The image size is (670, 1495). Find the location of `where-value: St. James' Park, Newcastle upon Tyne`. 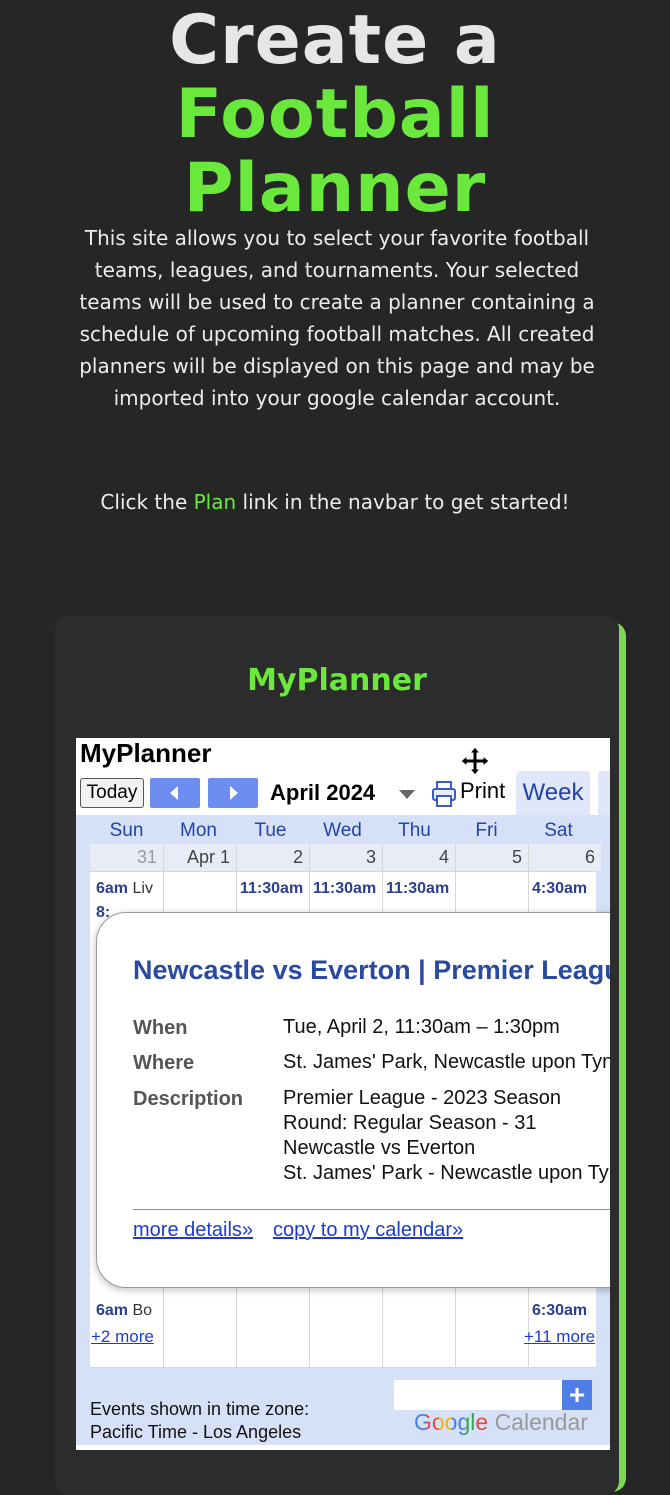

where-value: St. James' Park, Newcastle upon Tyne is located at coordinates (446, 1062).